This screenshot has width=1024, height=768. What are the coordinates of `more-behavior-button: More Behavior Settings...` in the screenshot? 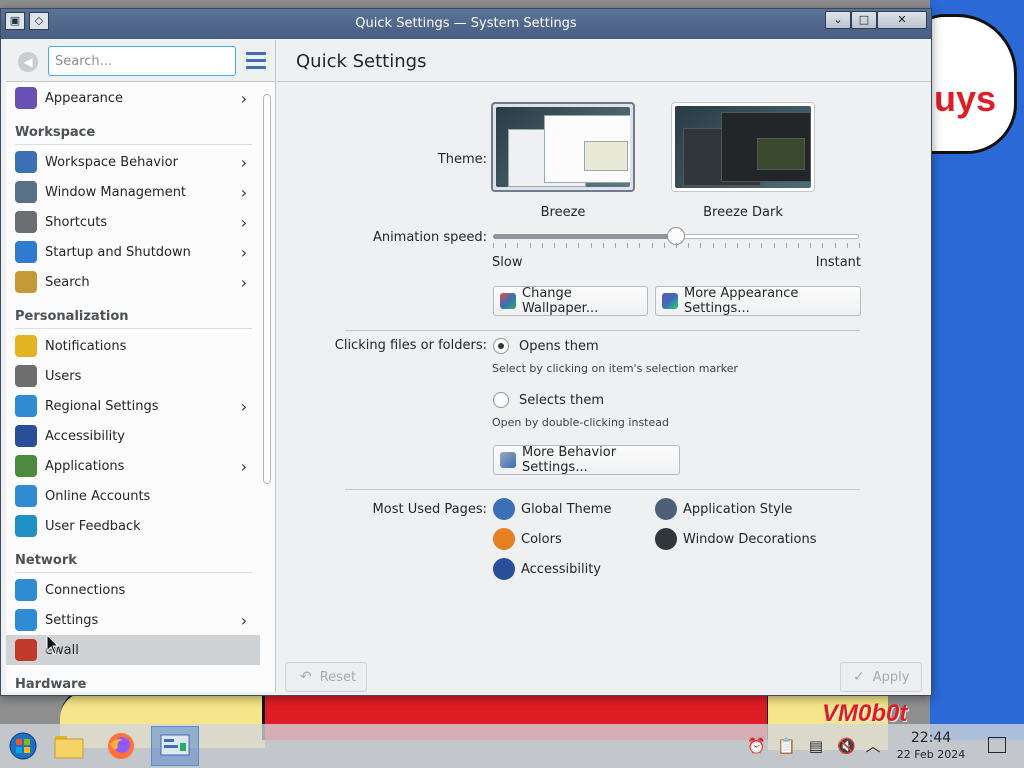 It's located at (586, 460).